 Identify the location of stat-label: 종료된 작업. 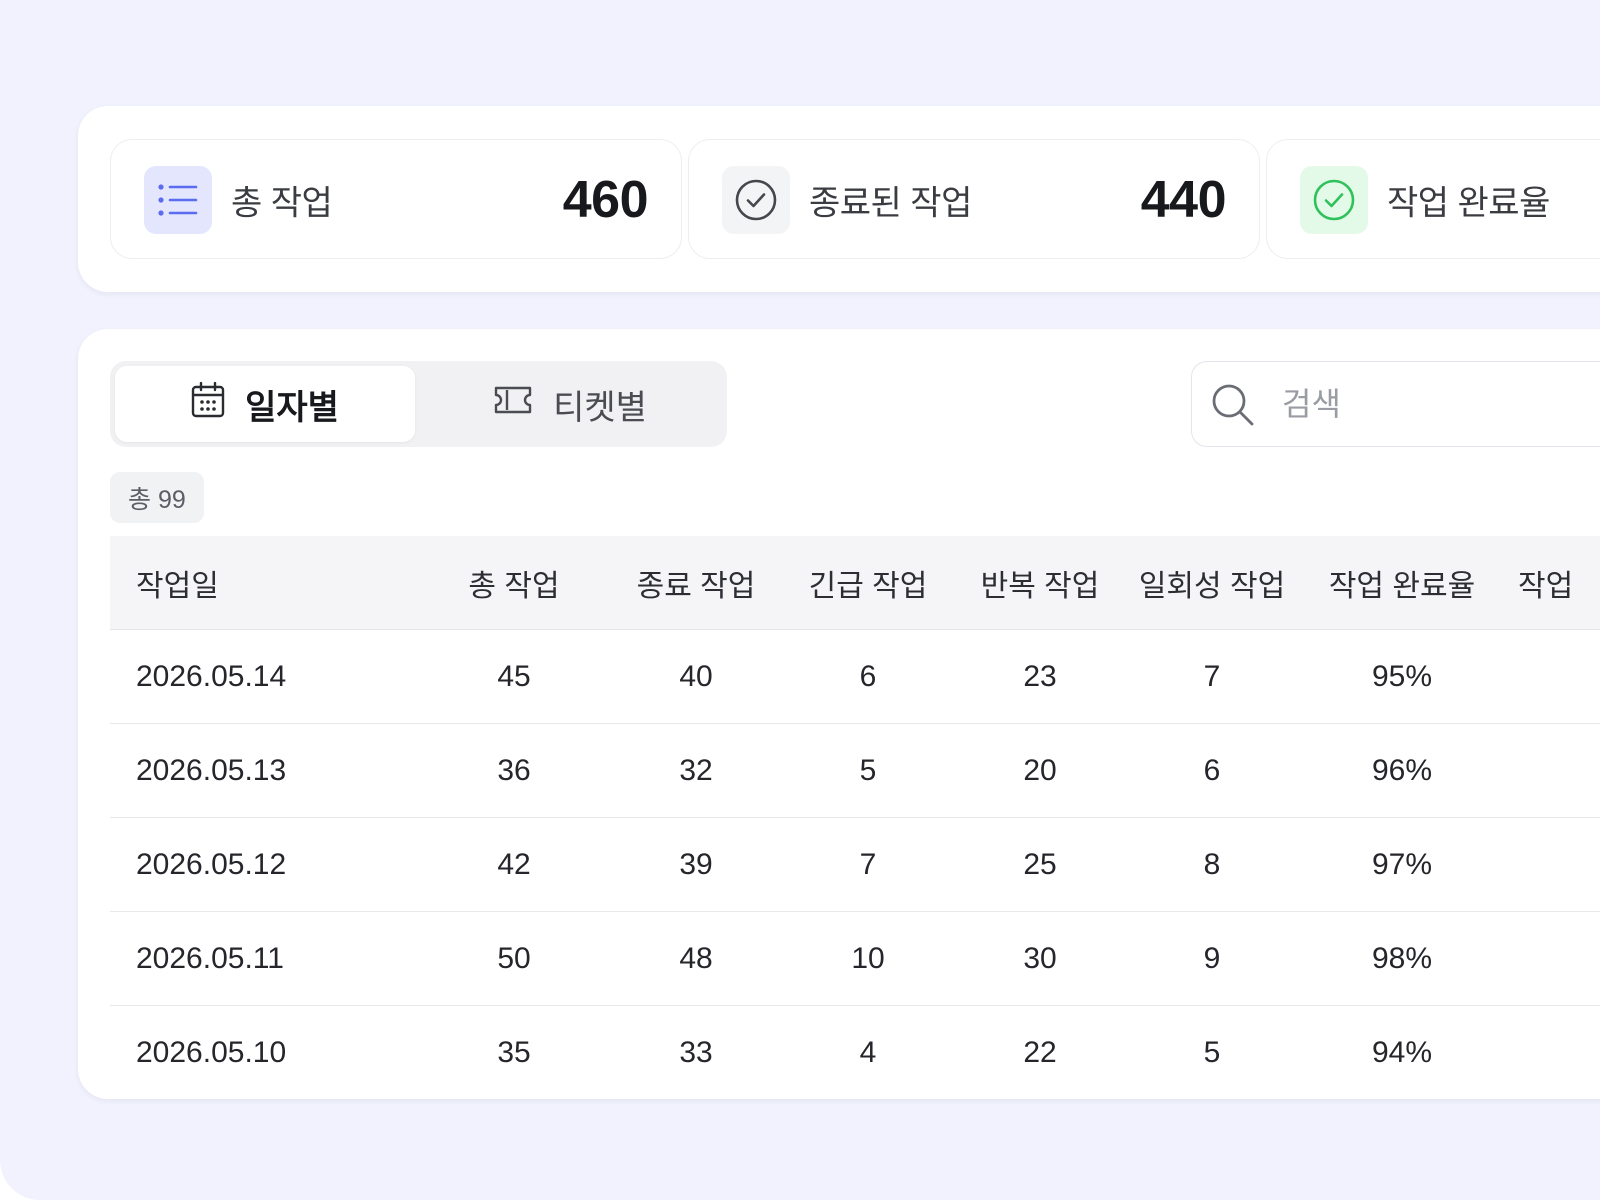
(890, 203).